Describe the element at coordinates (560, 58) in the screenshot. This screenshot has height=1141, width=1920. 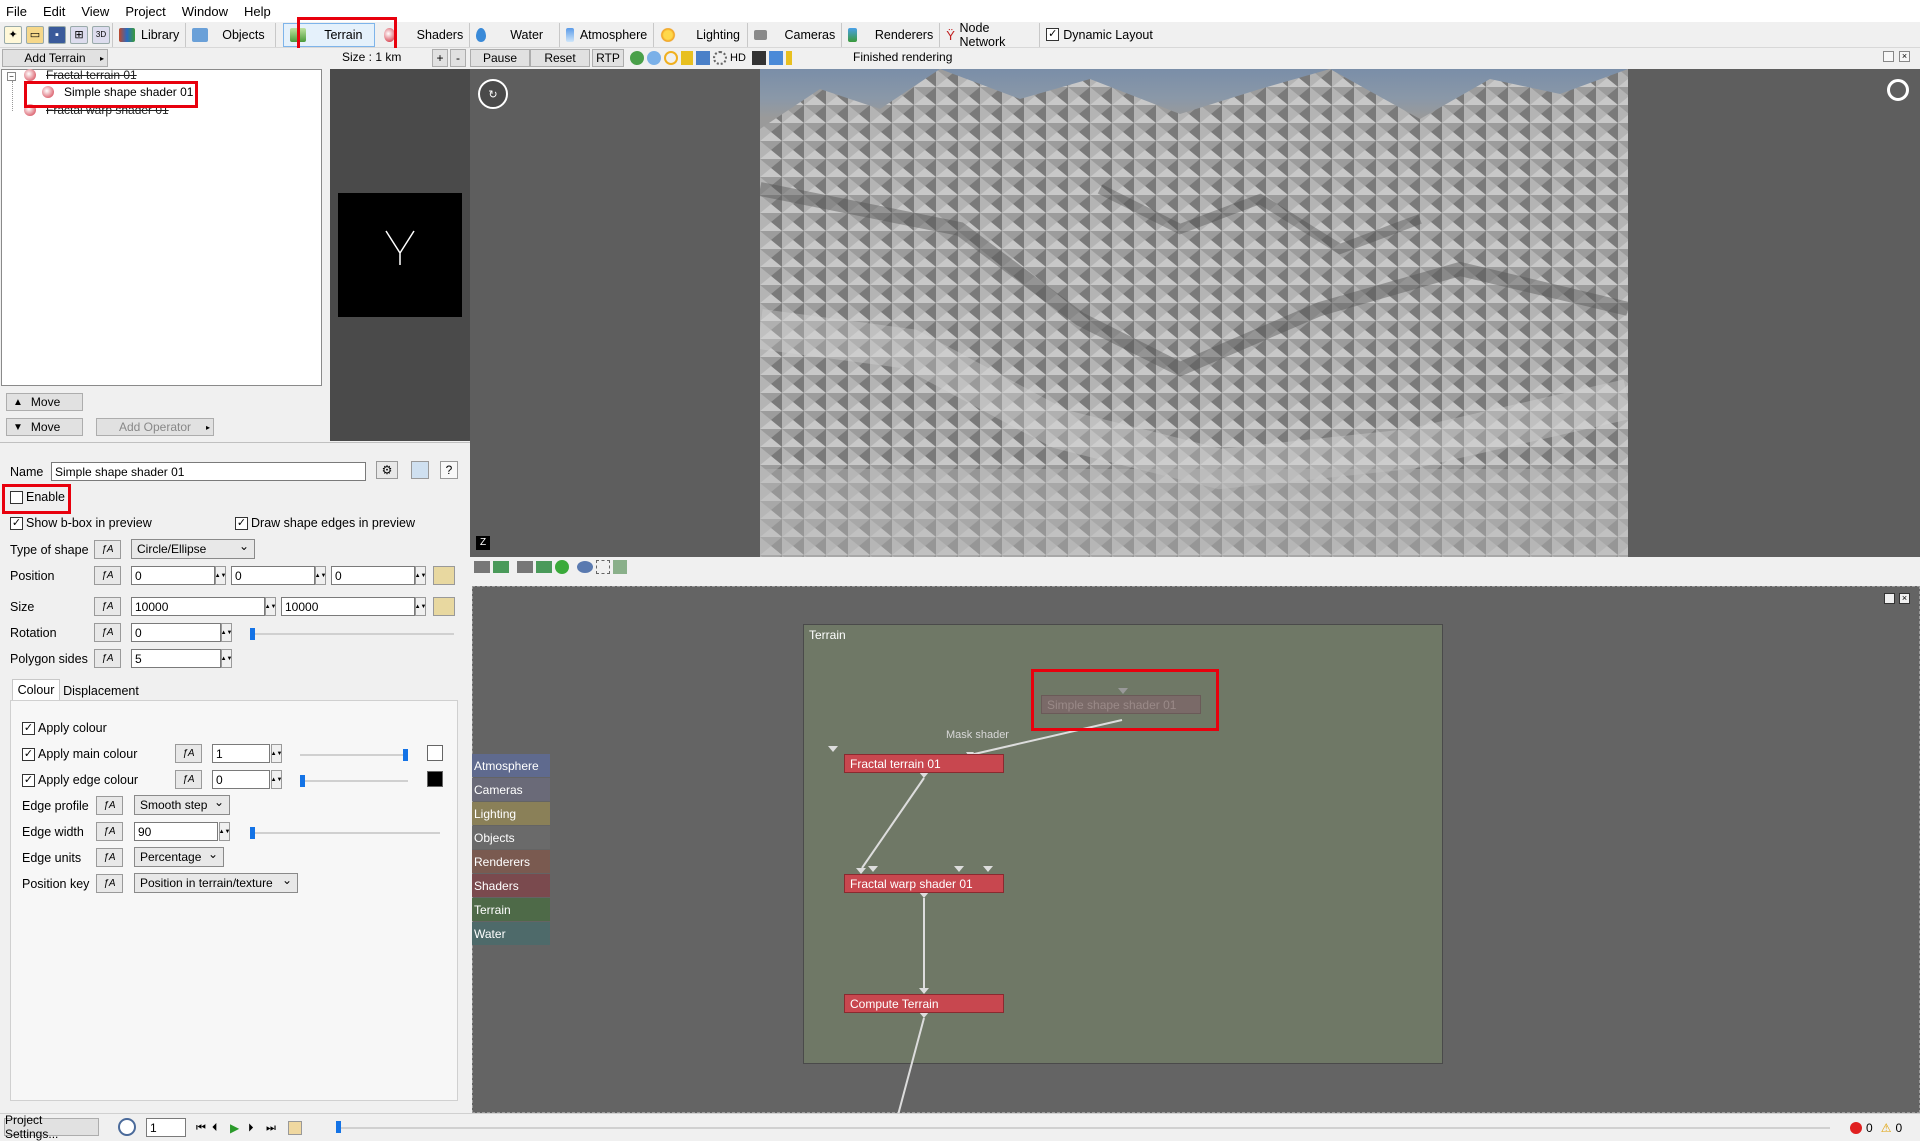
I see `reset-button: Reset` at that location.